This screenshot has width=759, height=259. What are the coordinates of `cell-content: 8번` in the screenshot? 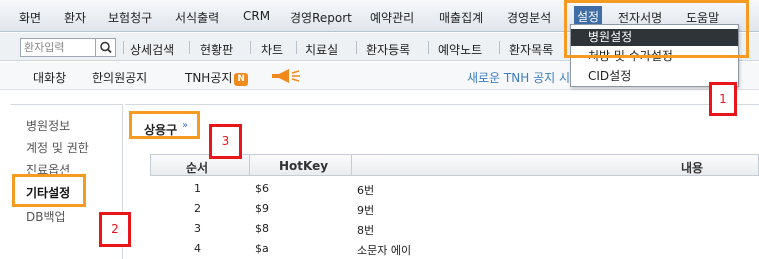 It's located at (366, 230).